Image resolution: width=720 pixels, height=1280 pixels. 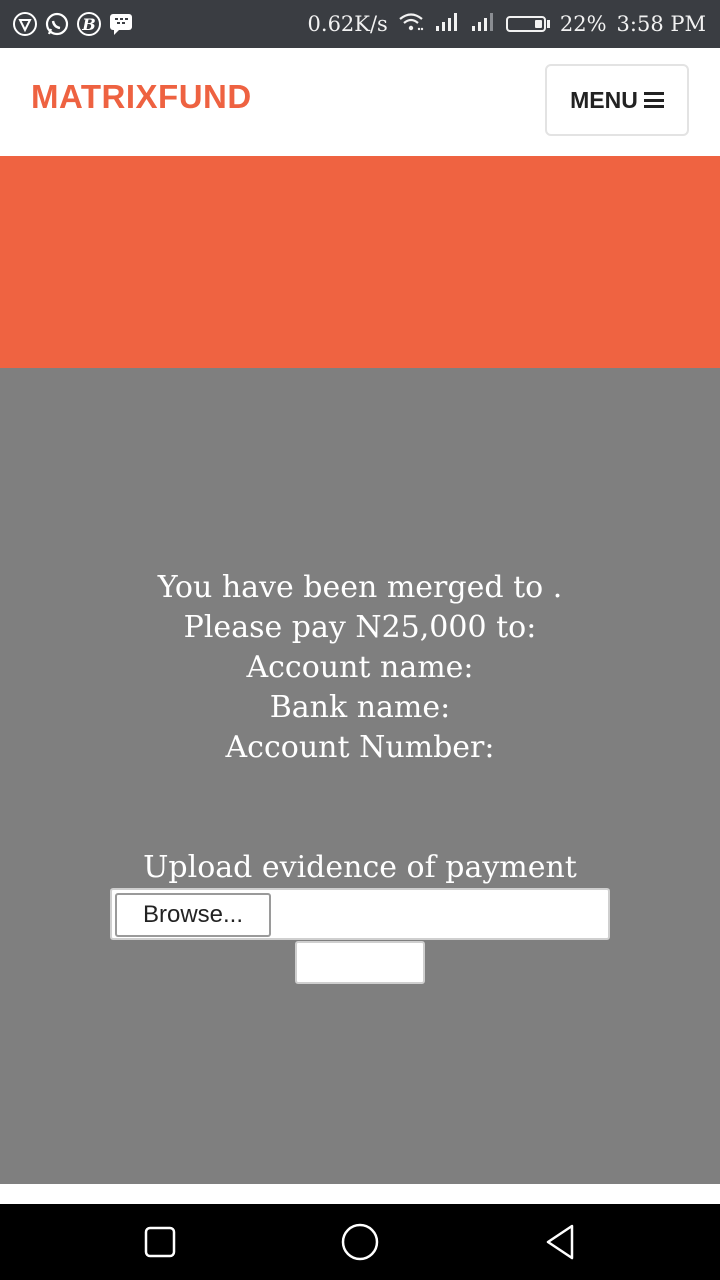 What do you see at coordinates (447, 24) in the screenshot?
I see `signal-icon` at bounding box center [447, 24].